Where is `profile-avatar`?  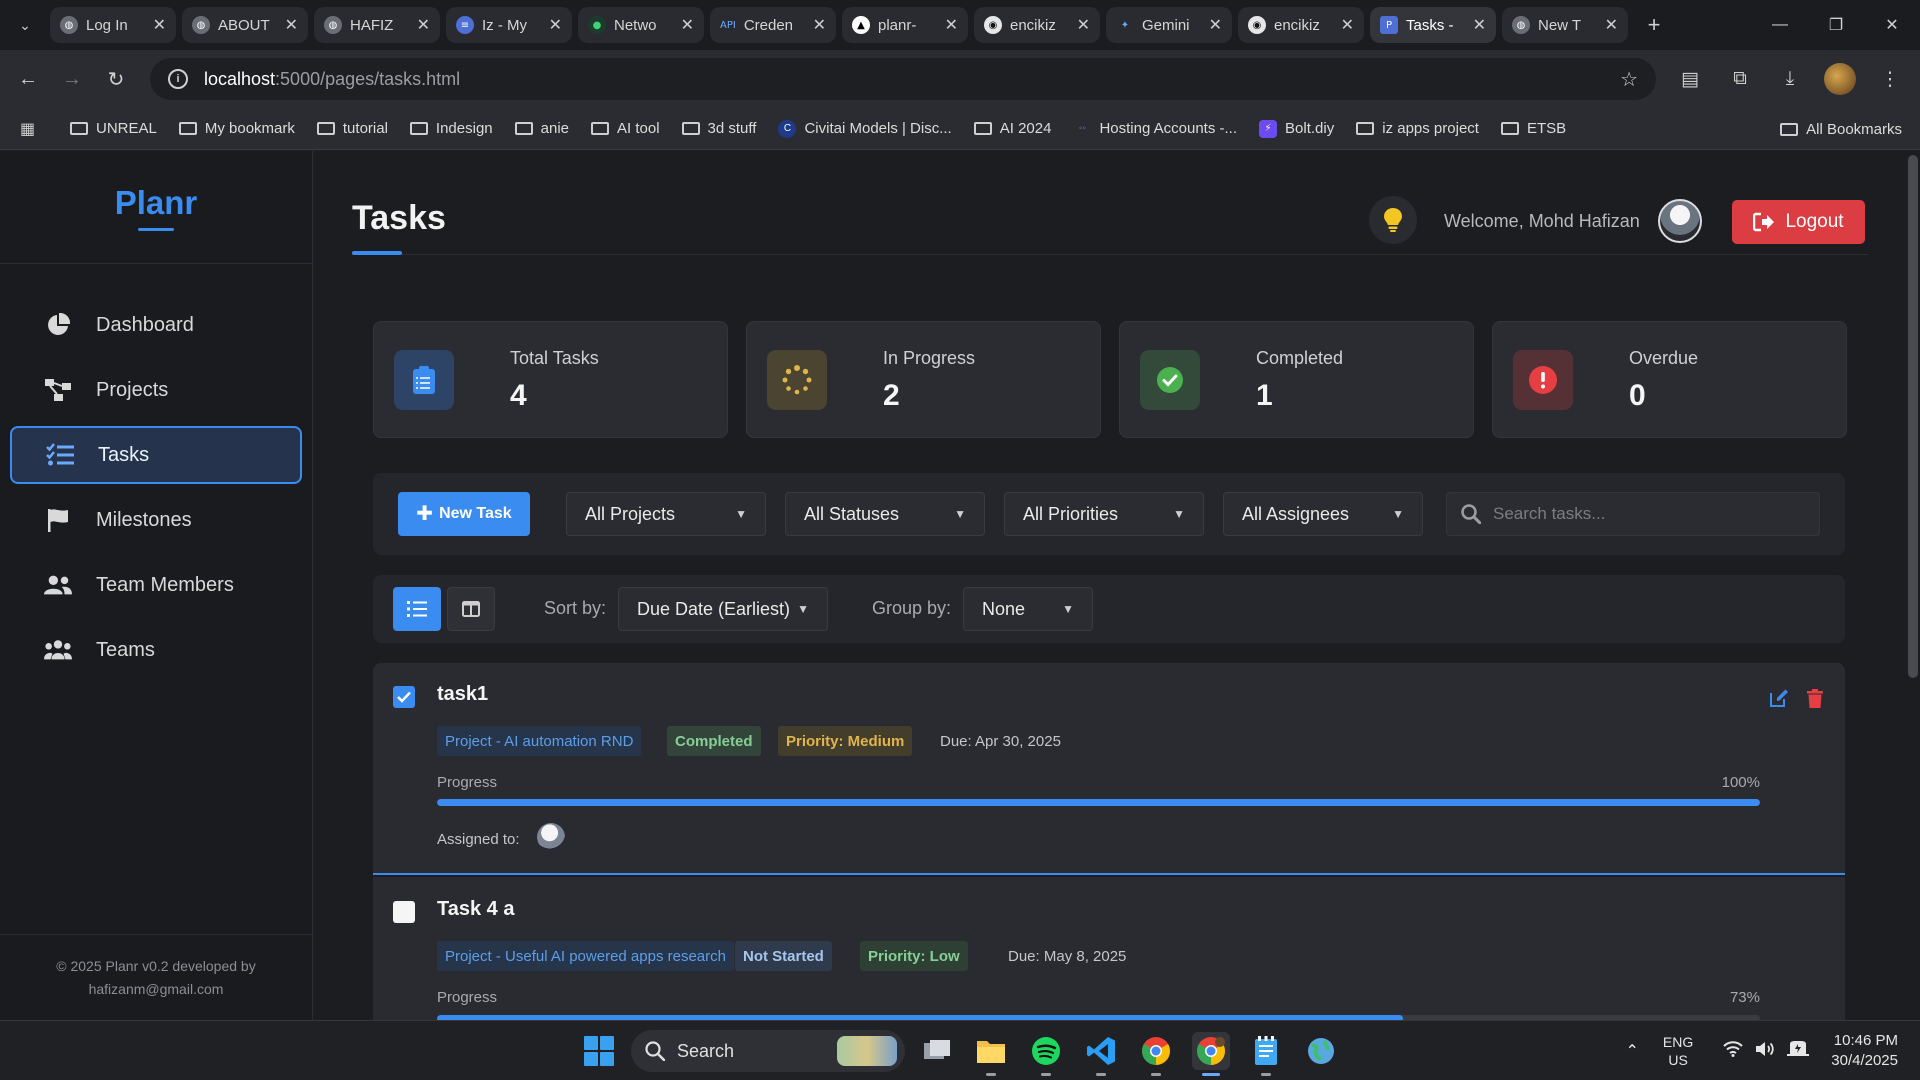 profile-avatar is located at coordinates (1840, 79).